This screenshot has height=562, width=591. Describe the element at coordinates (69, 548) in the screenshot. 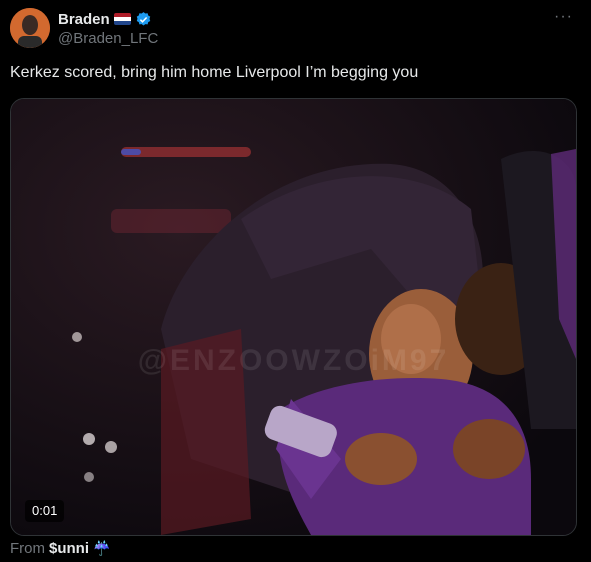

I see `source-user-link: $unni` at that location.